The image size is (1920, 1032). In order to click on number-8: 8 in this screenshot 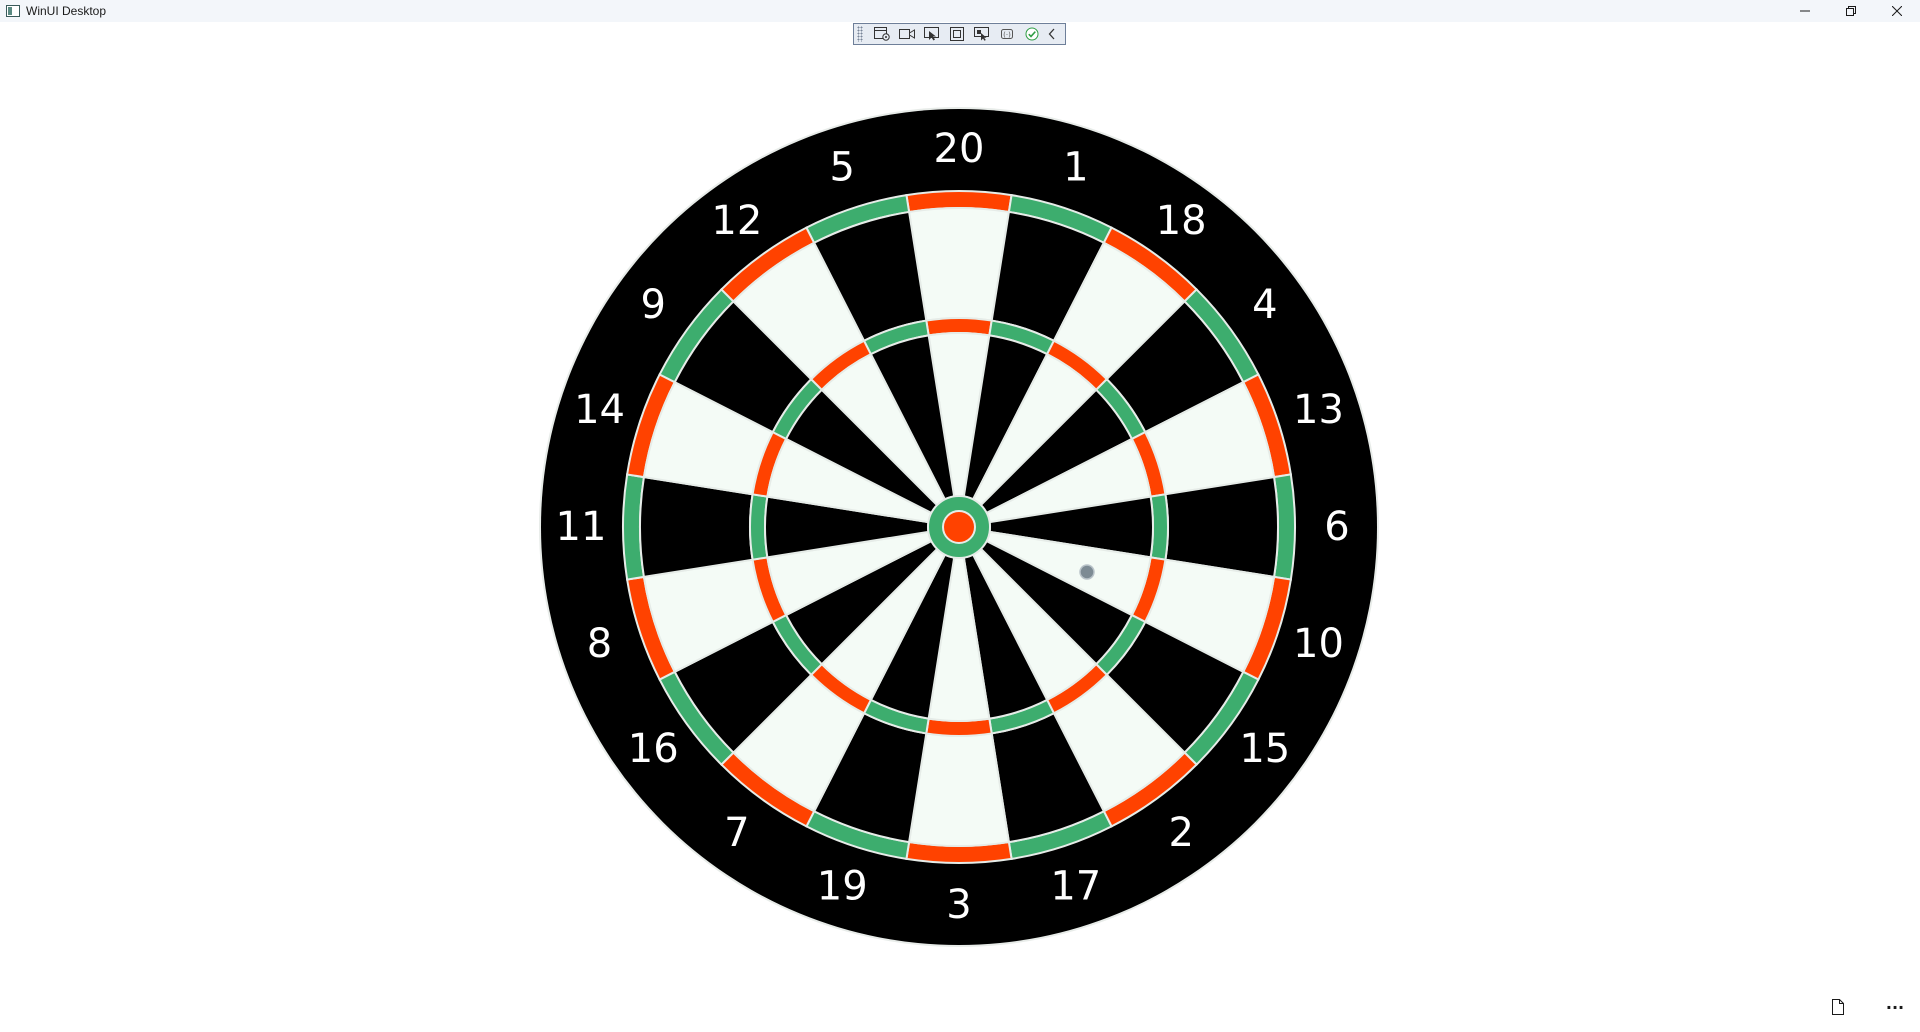, I will do `click(599, 644)`.